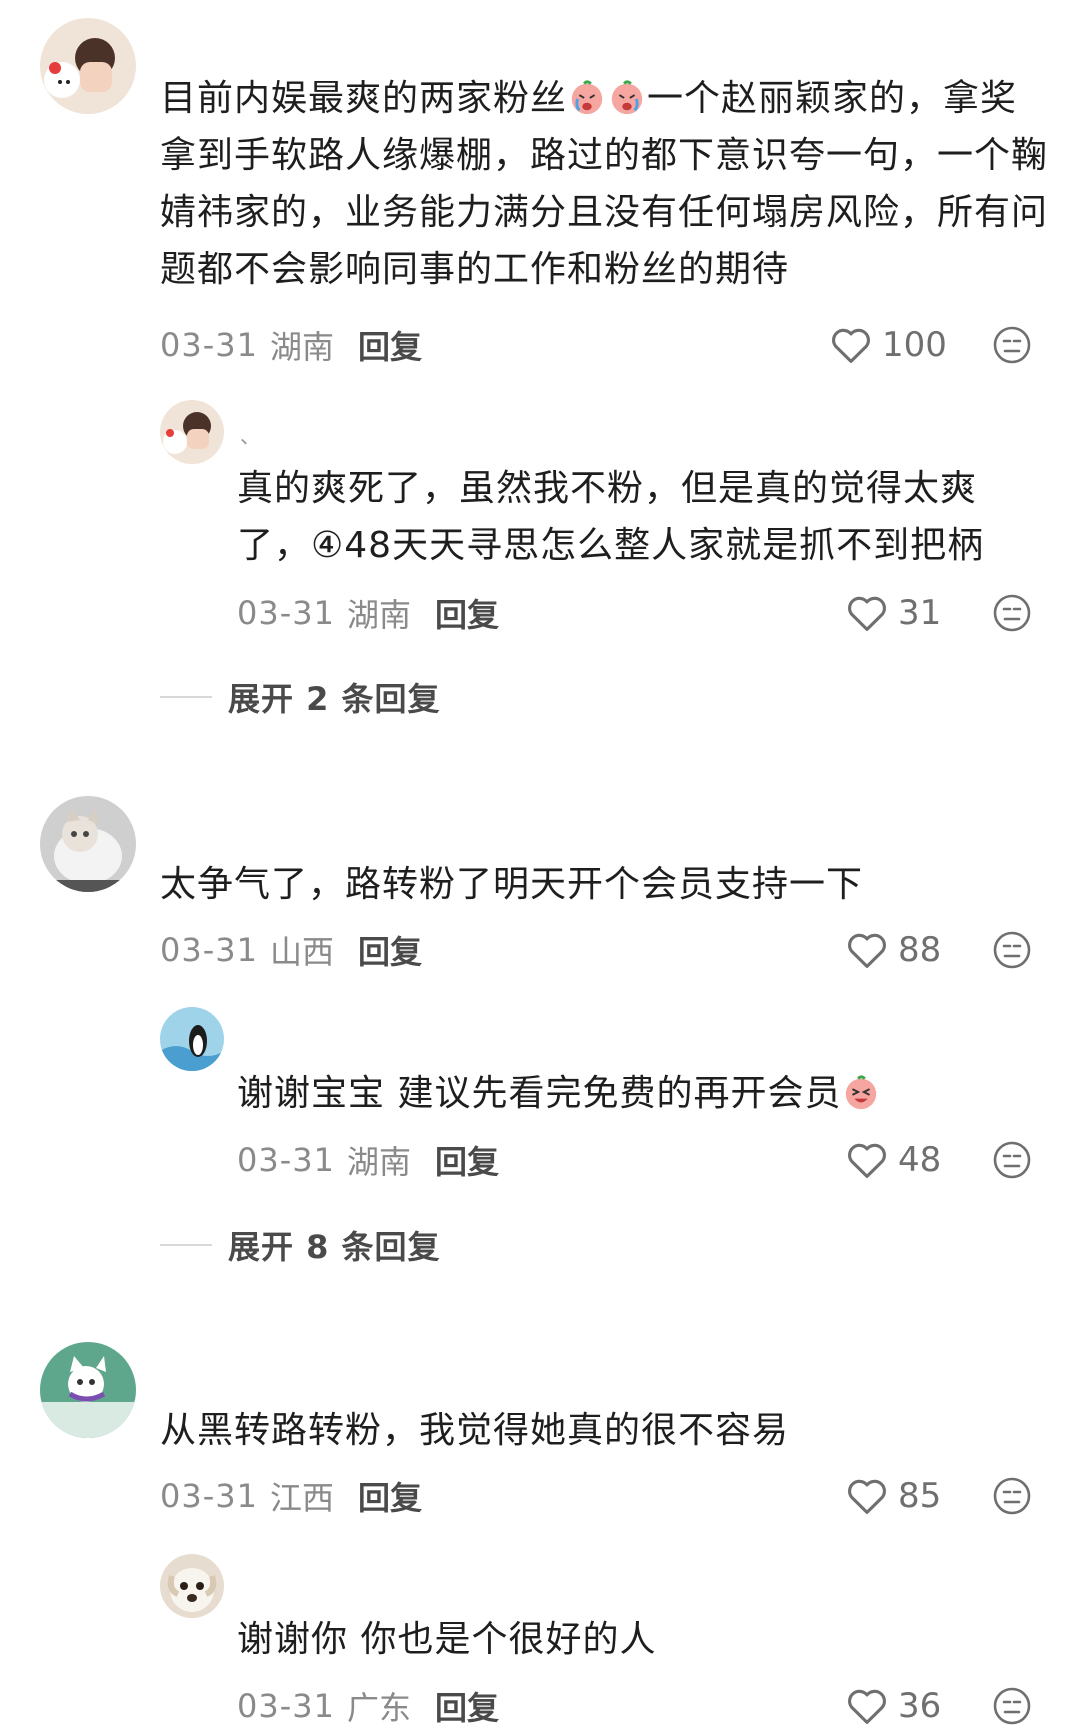  I want to click on comment-text: 太争气了，路转粉了明天开个会员支持一下, so click(512, 884).